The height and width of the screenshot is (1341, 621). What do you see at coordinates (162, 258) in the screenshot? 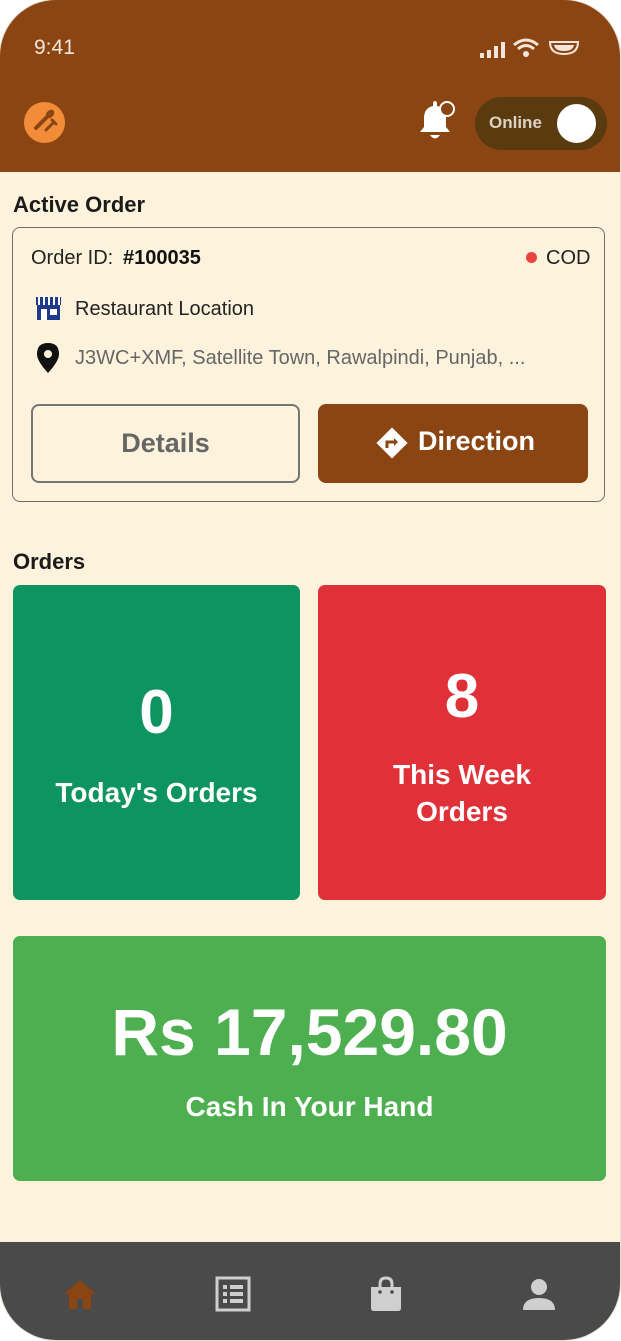
I see `order-id-value: #100035` at bounding box center [162, 258].